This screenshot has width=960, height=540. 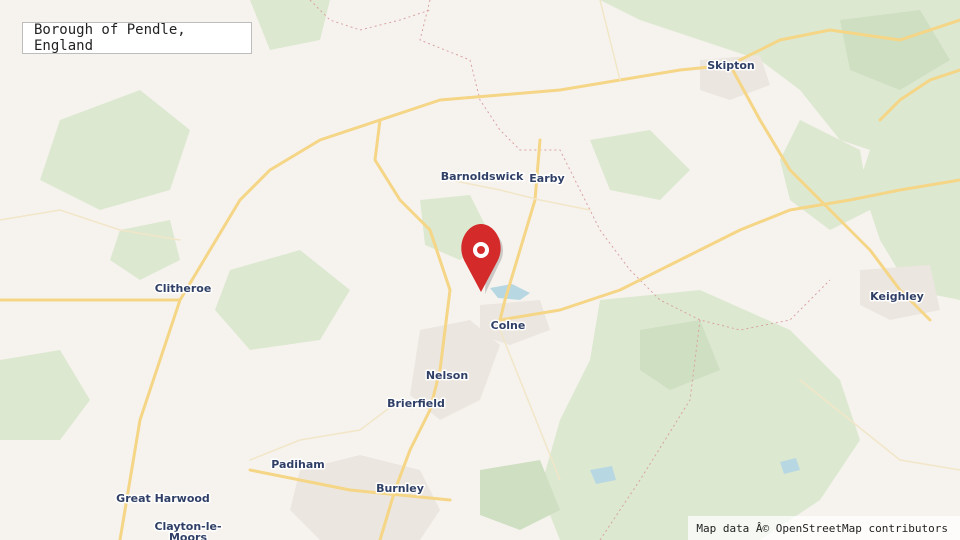 I want to click on attribution-box: Map data Â© OpenStreetMap contributors, so click(x=824, y=528).